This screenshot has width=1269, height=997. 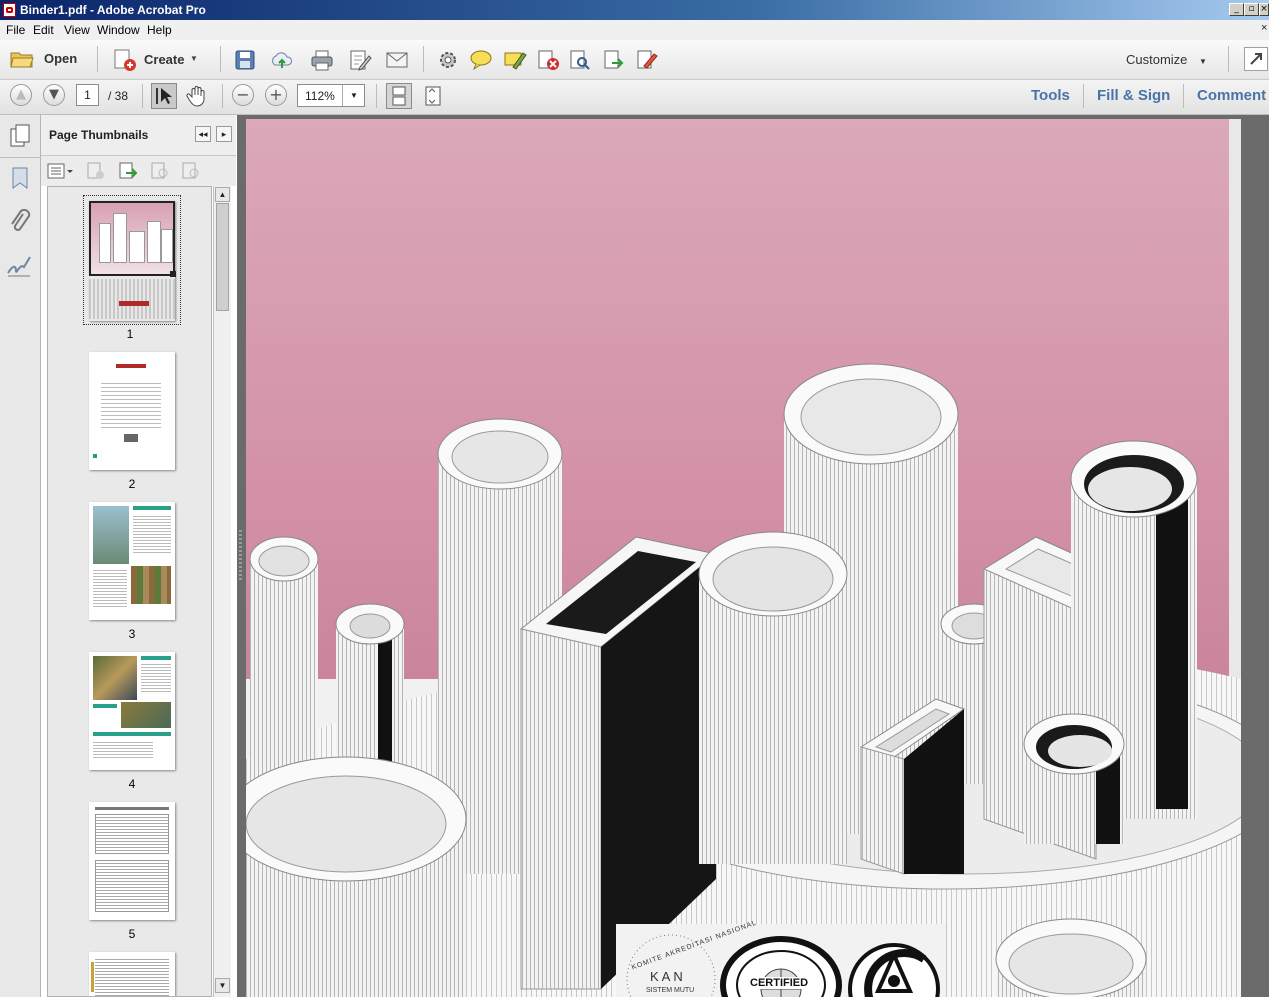 What do you see at coordinates (515, 60) in the screenshot?
I see `highlight-icon` at bounding box center [515, 60].